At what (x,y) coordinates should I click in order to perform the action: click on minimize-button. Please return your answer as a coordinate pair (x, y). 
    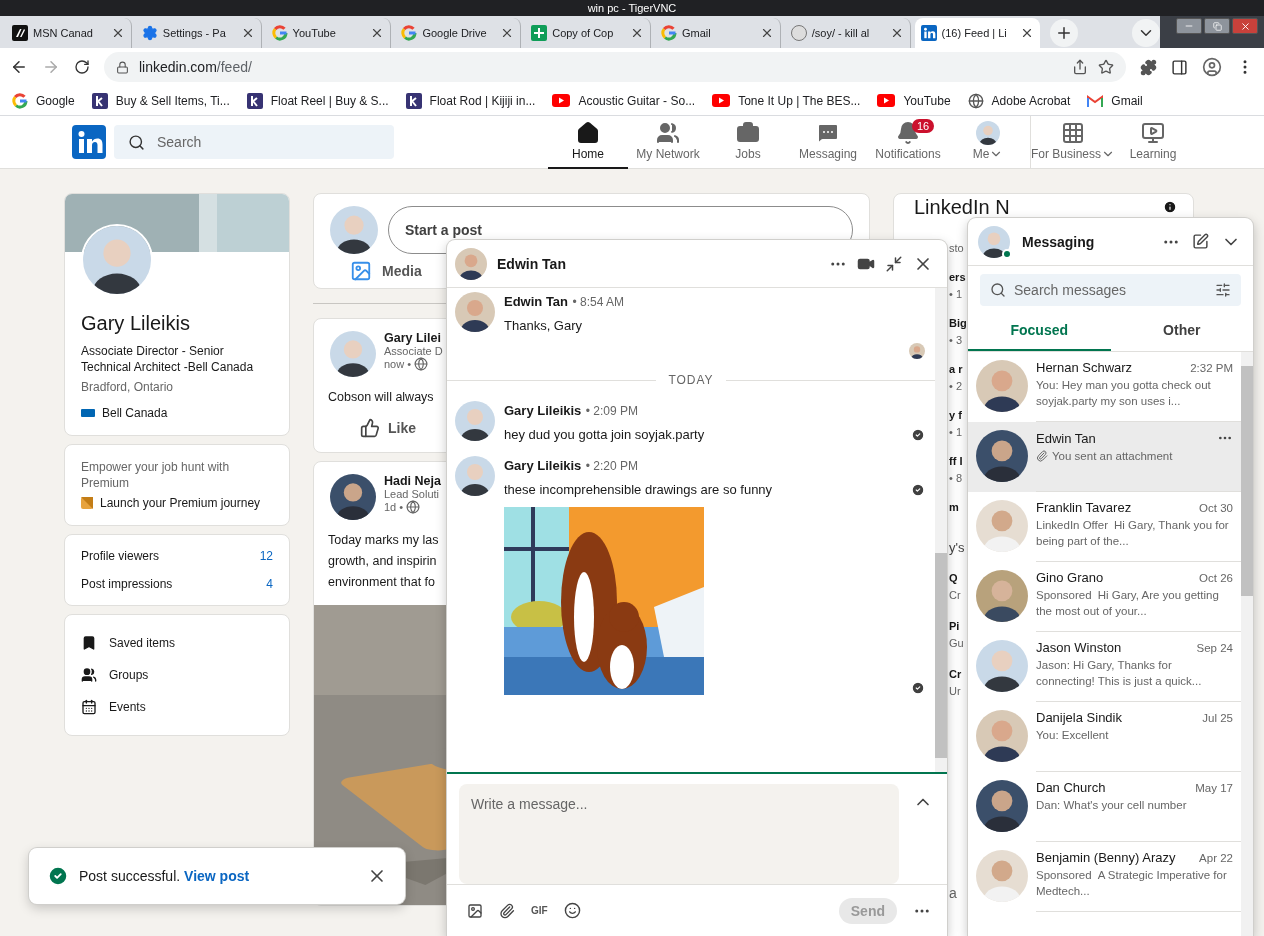
    Looking at the image, I should click on (1189, 26).